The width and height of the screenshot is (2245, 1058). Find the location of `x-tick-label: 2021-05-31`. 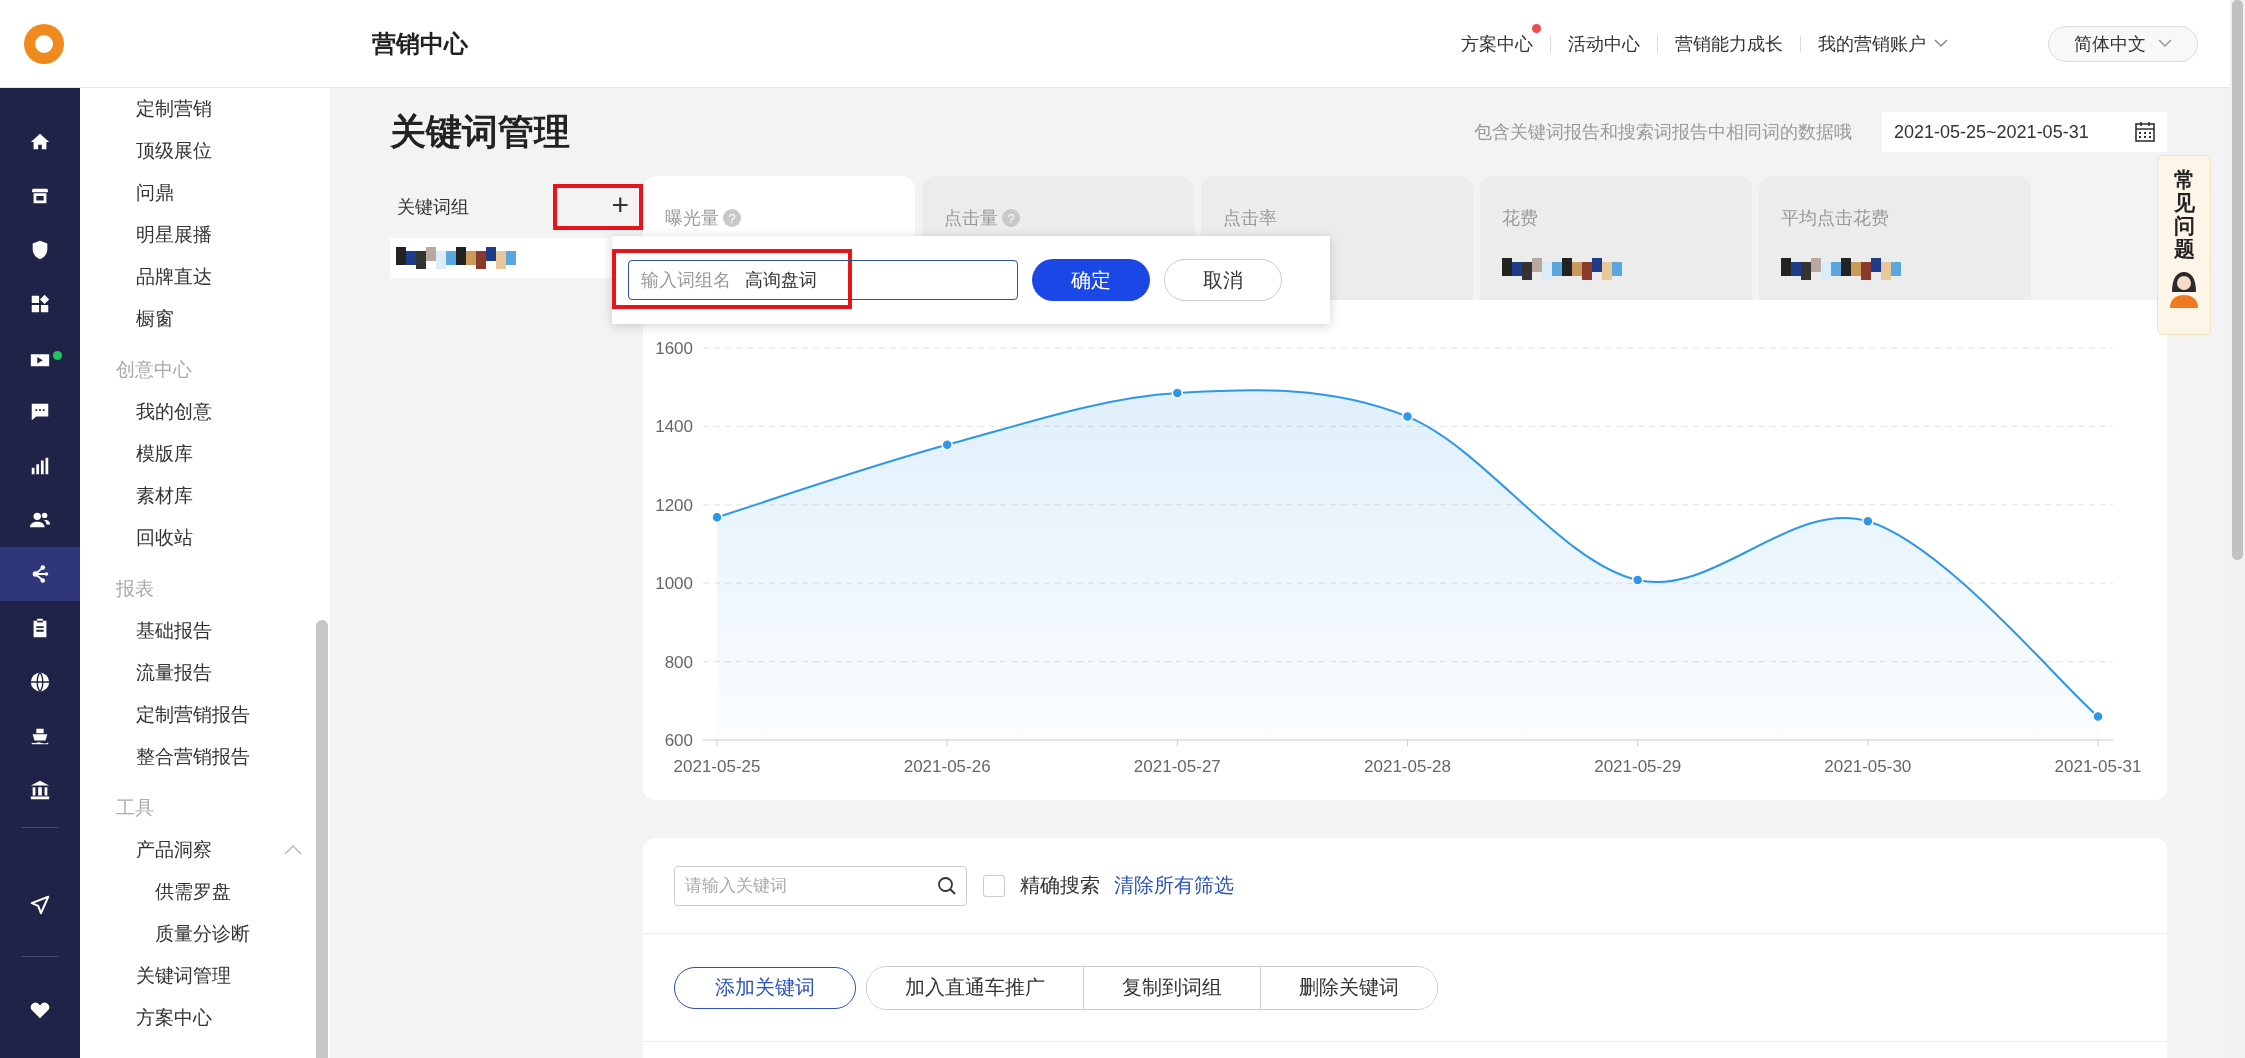

x-tick-label: 2021-05-31 is located at coordinates (2098, 766).